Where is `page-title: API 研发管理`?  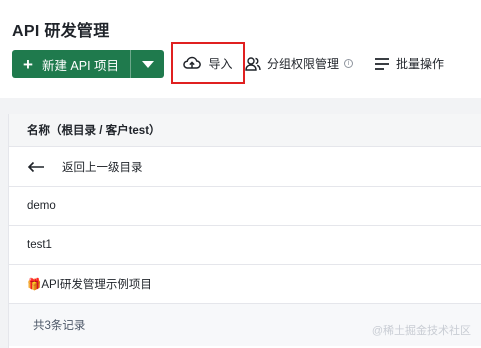
page-title: API 研发管理 is located at coordinates (61, 31).